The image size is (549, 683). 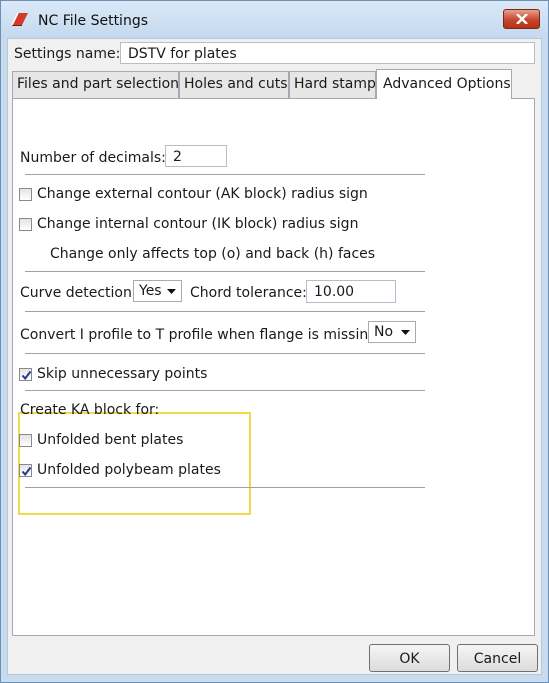 I want to click on unfolded-polybeam-plates-label: Unfolded polybeam plates, so click(x=129, y=470).